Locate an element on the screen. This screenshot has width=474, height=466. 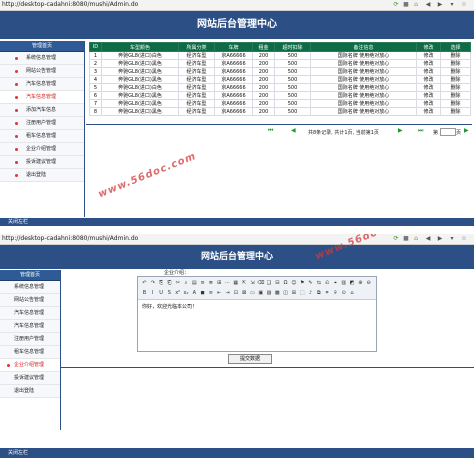
editor-tool-icon: ⌫ is located at coordinates (260, 283).